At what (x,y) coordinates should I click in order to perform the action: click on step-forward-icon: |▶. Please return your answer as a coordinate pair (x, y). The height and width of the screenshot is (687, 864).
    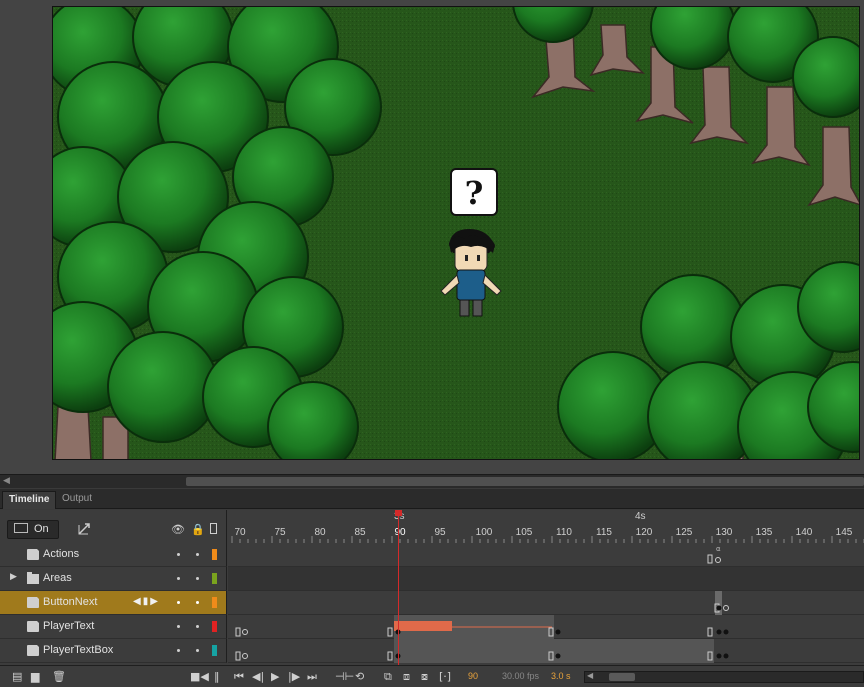
    Looking at the image, I should click on (294, 676).